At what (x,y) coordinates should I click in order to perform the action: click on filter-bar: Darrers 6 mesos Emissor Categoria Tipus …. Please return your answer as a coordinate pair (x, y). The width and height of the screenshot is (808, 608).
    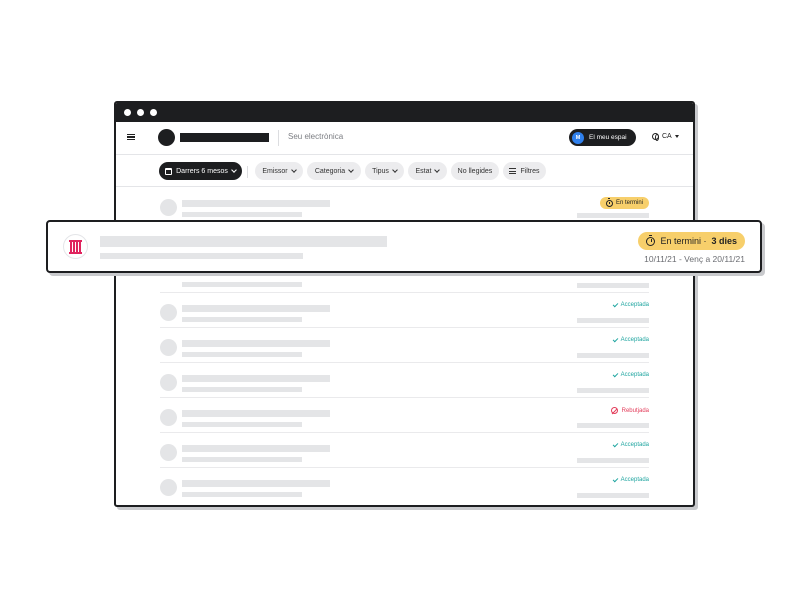
    Looking at the image, I should click on (404, 171).